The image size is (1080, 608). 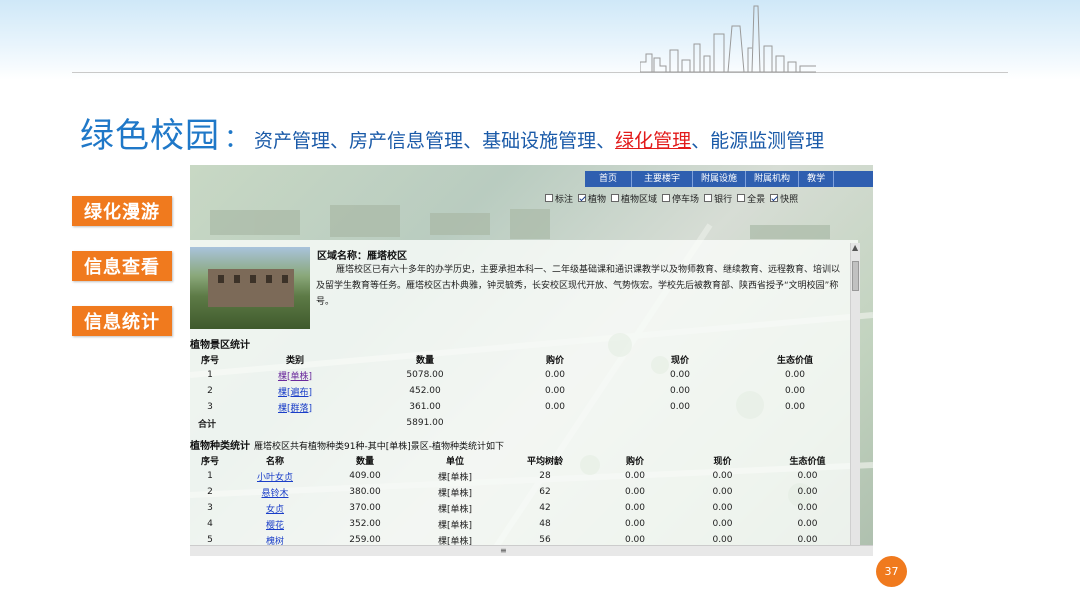 I want to click on cell: 361.00, so click(x=425, y=407).